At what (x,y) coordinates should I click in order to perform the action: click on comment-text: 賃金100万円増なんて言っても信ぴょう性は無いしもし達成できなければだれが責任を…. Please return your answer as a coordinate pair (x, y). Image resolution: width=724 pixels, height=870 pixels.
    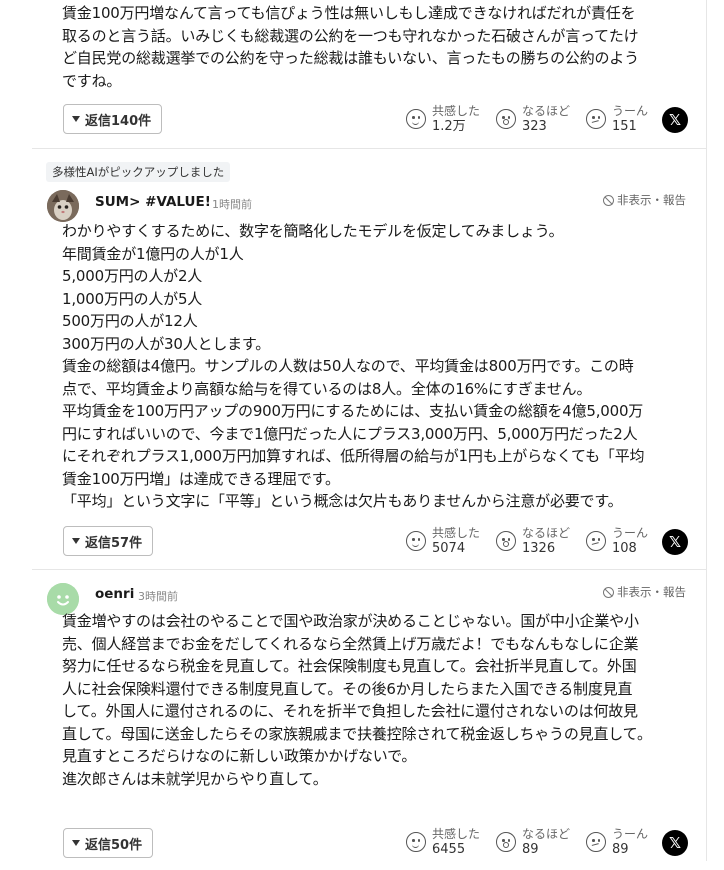
    Looking at the image, I should click on (350, 47).